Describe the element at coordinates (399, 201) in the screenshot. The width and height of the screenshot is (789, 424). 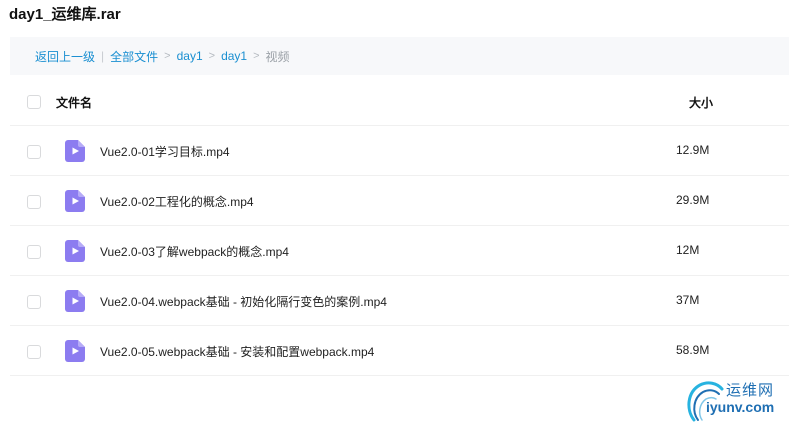
I see `file-row: Vue2.0-02工程化的概念.mp4 29.9M` at that location.